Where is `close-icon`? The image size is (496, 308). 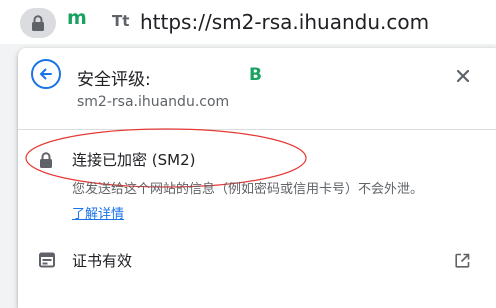 close-icon is located at coordinates (463, 76).